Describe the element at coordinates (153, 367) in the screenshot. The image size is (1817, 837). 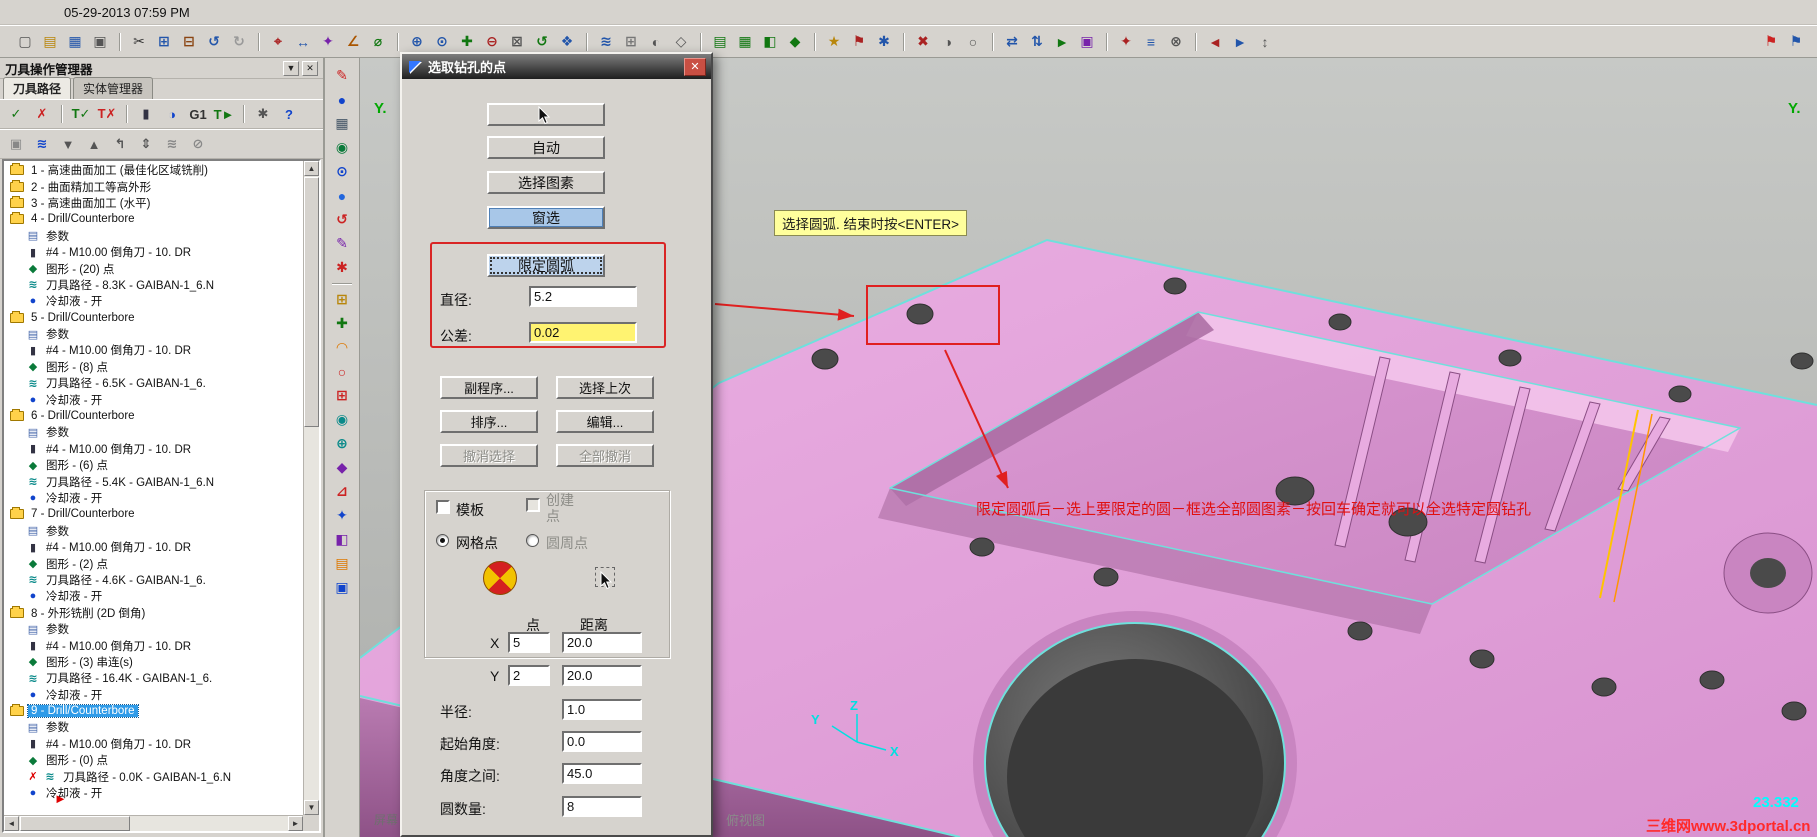
I see `tree-item: ◆ 图形 - (8) 点` at that location.